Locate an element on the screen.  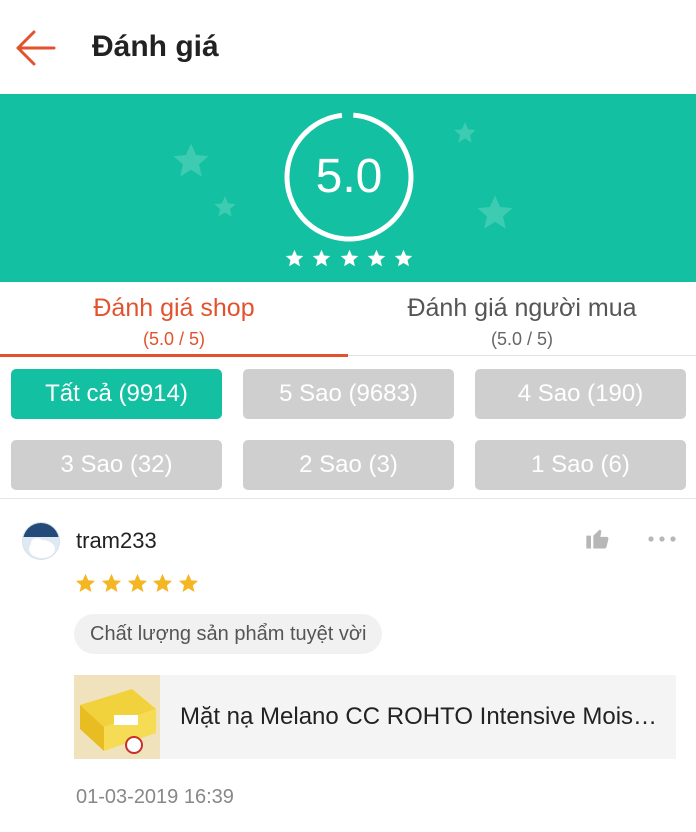
overall-star-rating is located at coordinates (349, 260).